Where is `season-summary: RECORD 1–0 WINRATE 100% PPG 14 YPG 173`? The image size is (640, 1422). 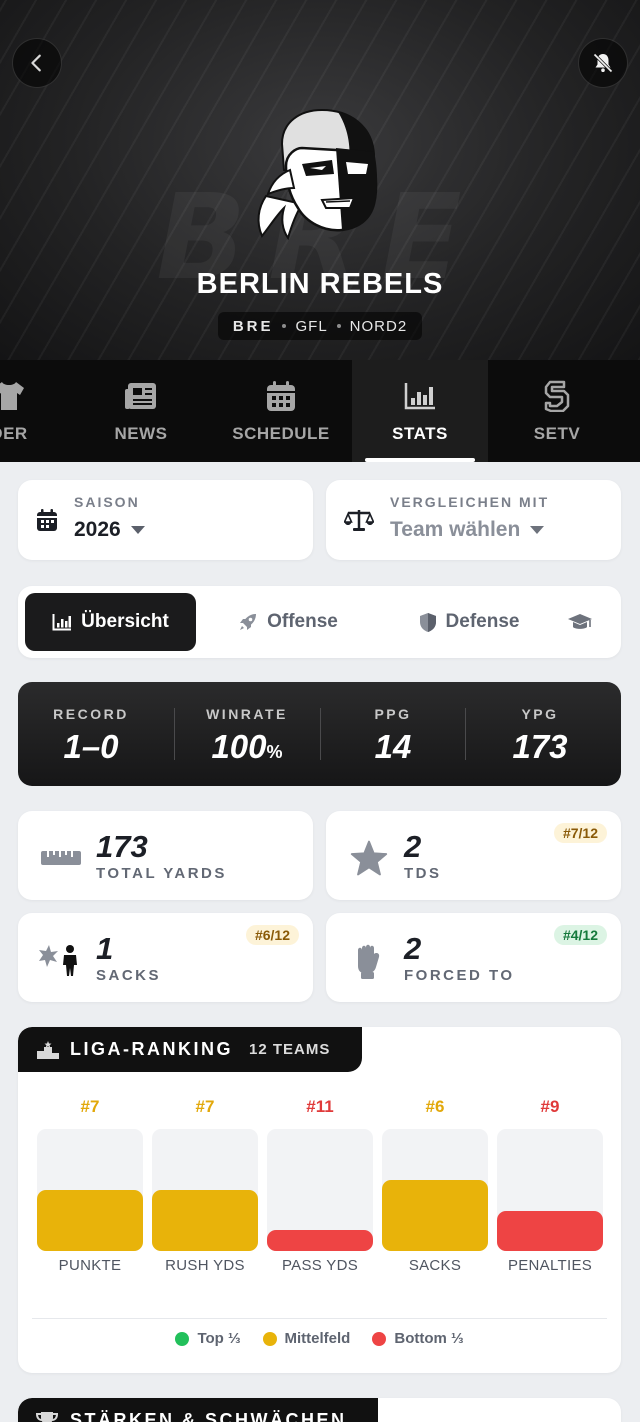 season-summary: RECORD 1–0 WINRATE 100% PPG 14 YPG 173 is located at coordinates (319, 734).